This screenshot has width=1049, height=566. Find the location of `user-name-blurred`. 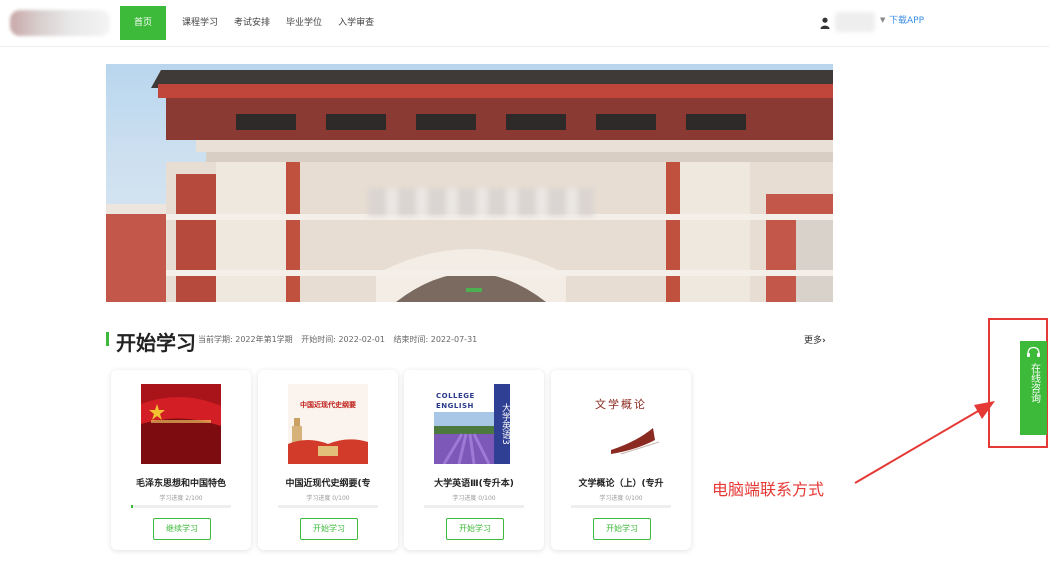

user-name-blurred is located at coordinates (855, 22).